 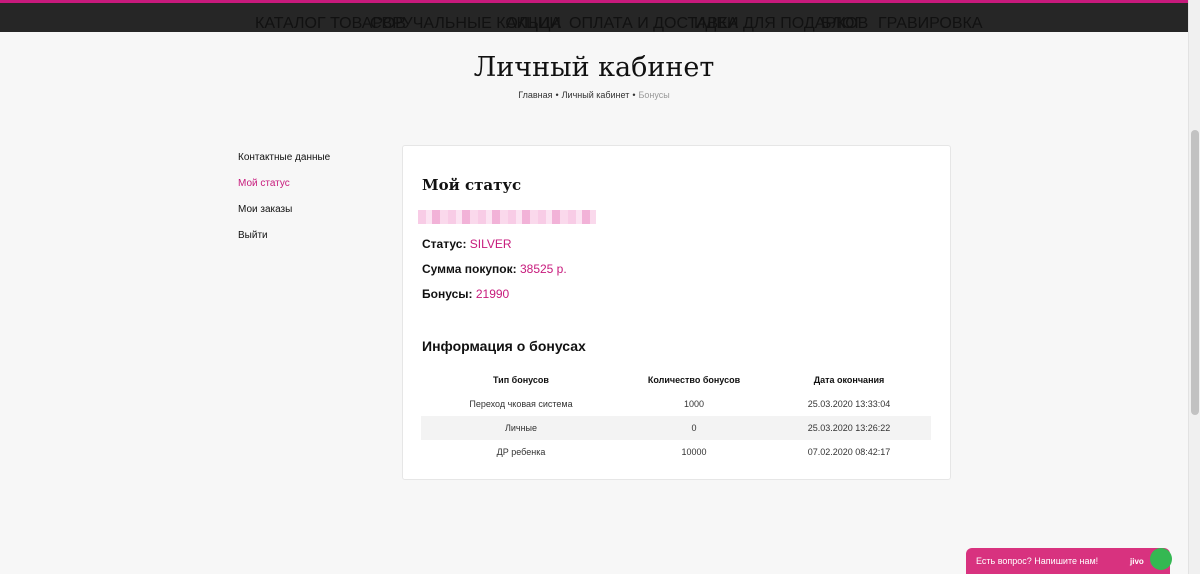 I want to click on cell-type: Переход чковая система, so click(x=521, y=404).